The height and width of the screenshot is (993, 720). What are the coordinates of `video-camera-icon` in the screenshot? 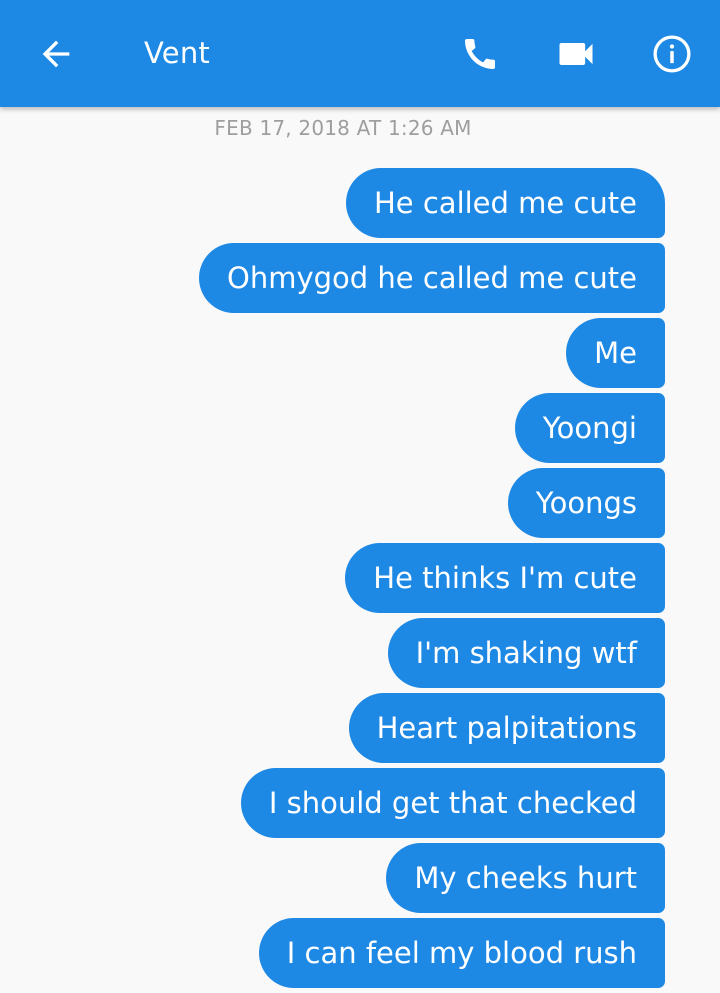 It's located at (576, 54).